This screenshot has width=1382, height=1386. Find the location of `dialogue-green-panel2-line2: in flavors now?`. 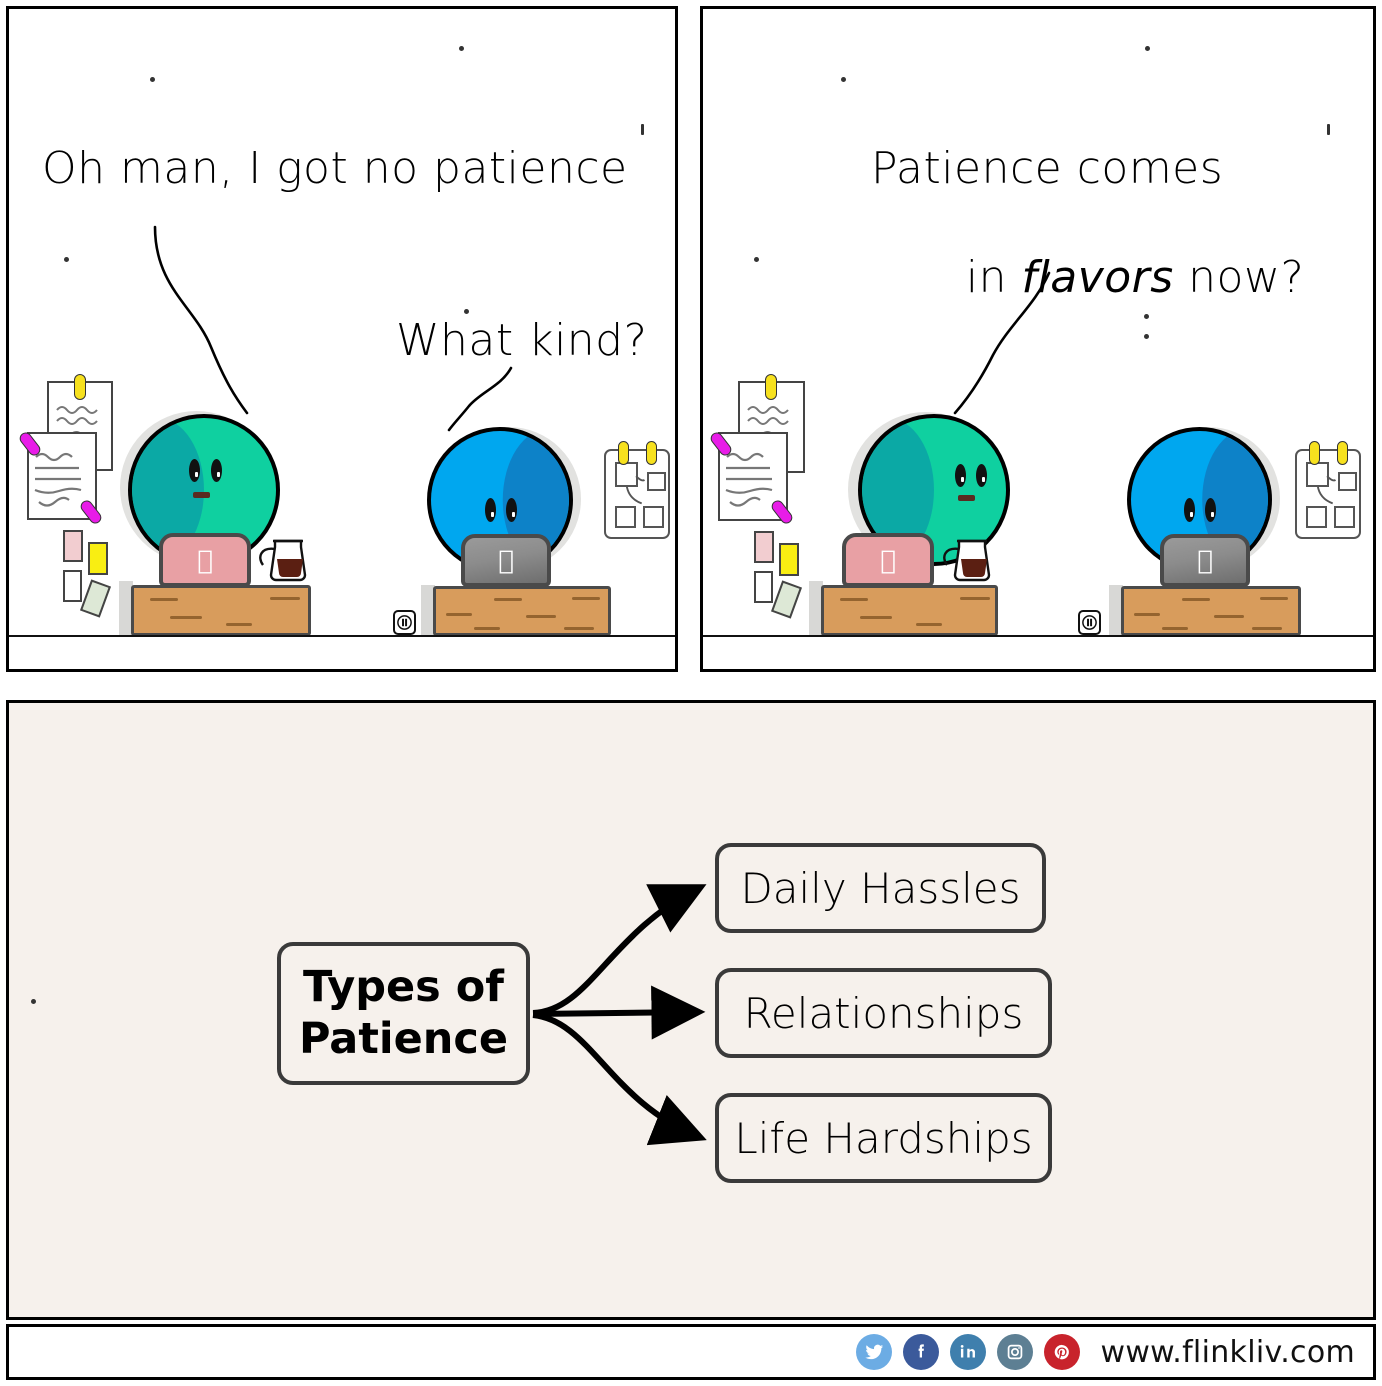

dialogue-green-panel2-line2: in flavors now? is located at coordinates (1091, 277).